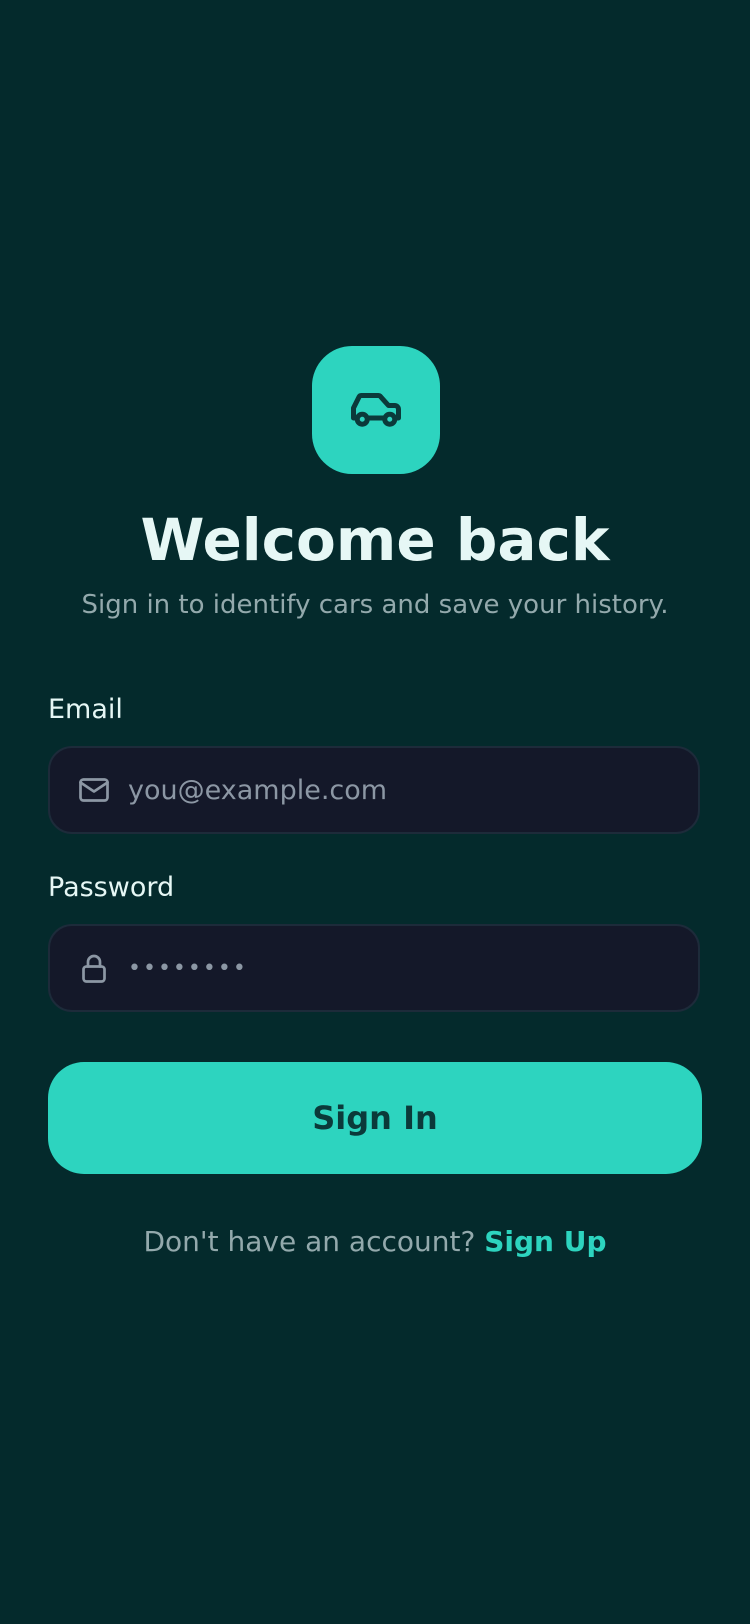 The width and height of the screenshot is (750, 1624). I want to click on email-label: Email, so click(85, 709).